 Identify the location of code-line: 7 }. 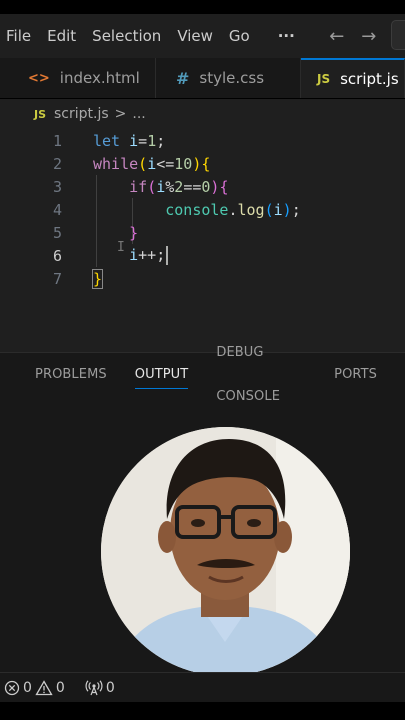
(202, 278).